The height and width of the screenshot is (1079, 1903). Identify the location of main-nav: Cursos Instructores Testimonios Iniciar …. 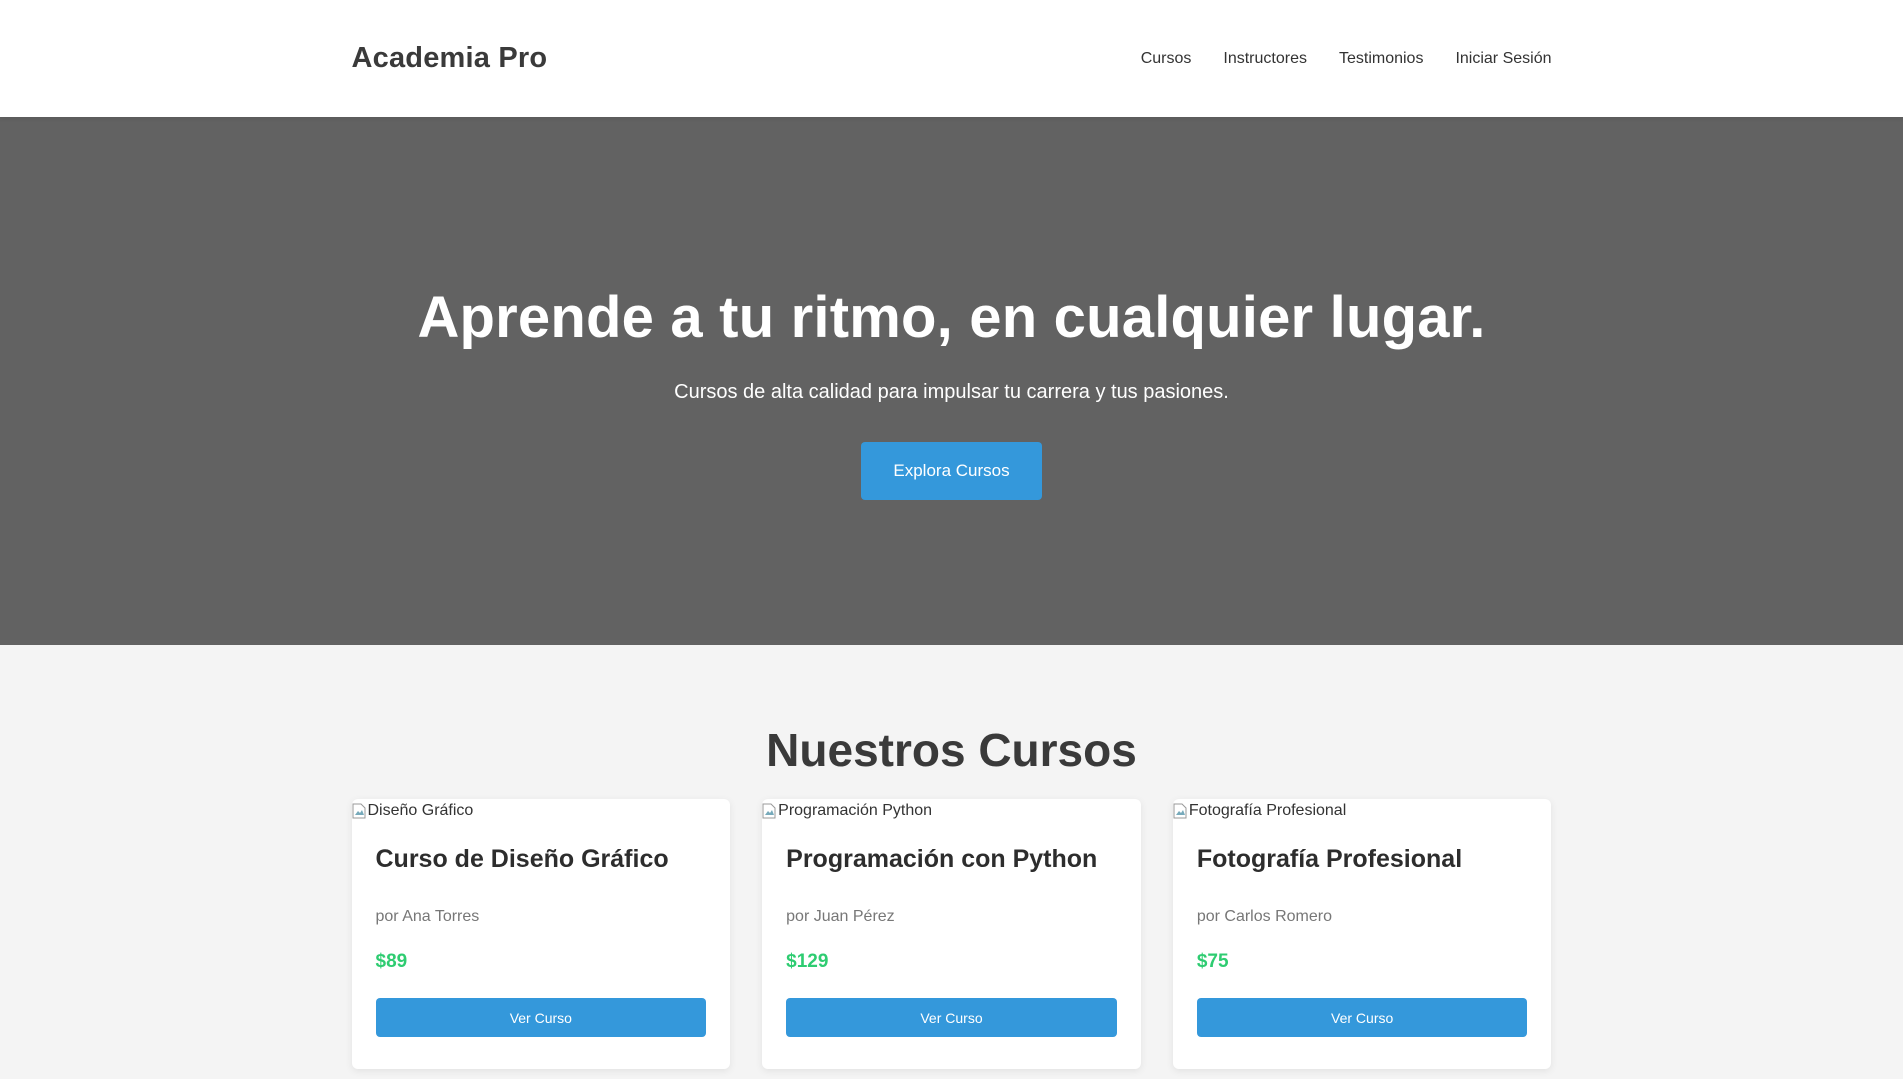
(1346, 59).